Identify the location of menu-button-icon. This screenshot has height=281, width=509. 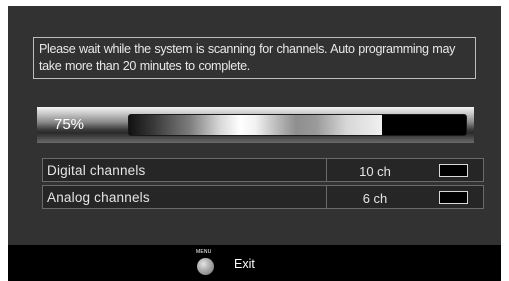
(205, 266).